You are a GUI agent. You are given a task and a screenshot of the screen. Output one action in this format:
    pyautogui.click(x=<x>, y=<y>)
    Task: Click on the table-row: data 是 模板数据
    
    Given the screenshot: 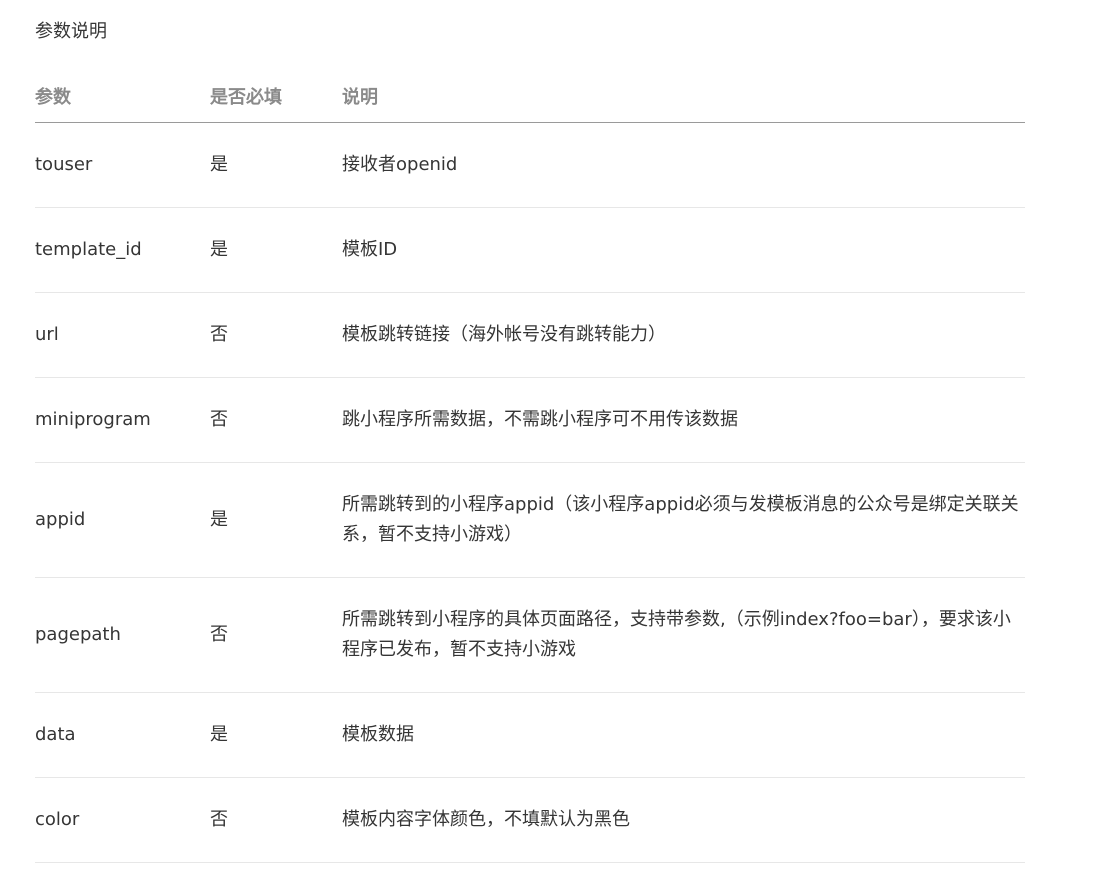 What is the action you would take?
    pyautogui.click(x=530, y=735)
    